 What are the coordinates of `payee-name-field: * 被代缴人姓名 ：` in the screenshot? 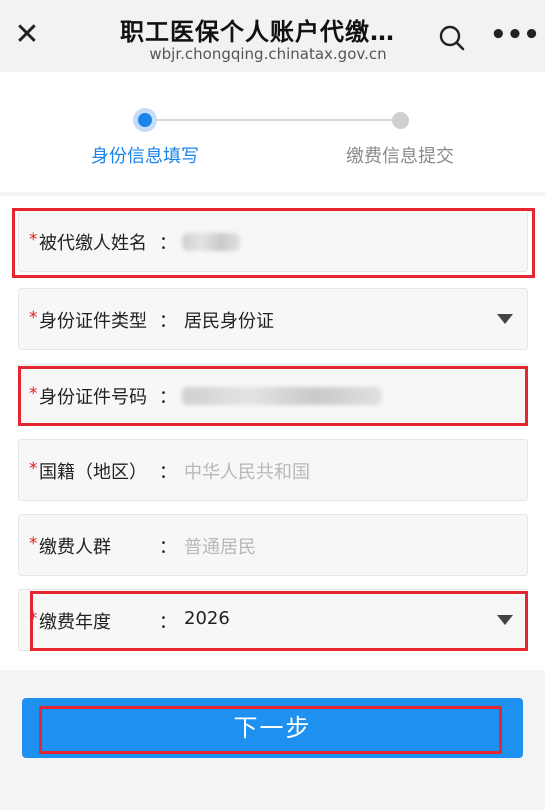 It's located at (273, 241).